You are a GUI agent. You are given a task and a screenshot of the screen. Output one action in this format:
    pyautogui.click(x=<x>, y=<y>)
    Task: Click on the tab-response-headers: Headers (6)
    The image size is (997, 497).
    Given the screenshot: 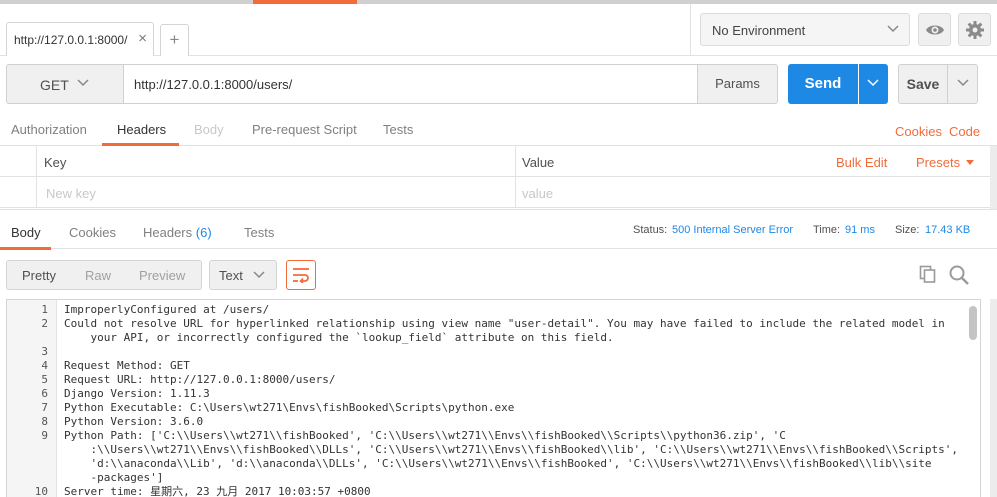 What is the action you would take?
    pyautogui.click(x=177, y=232)
    